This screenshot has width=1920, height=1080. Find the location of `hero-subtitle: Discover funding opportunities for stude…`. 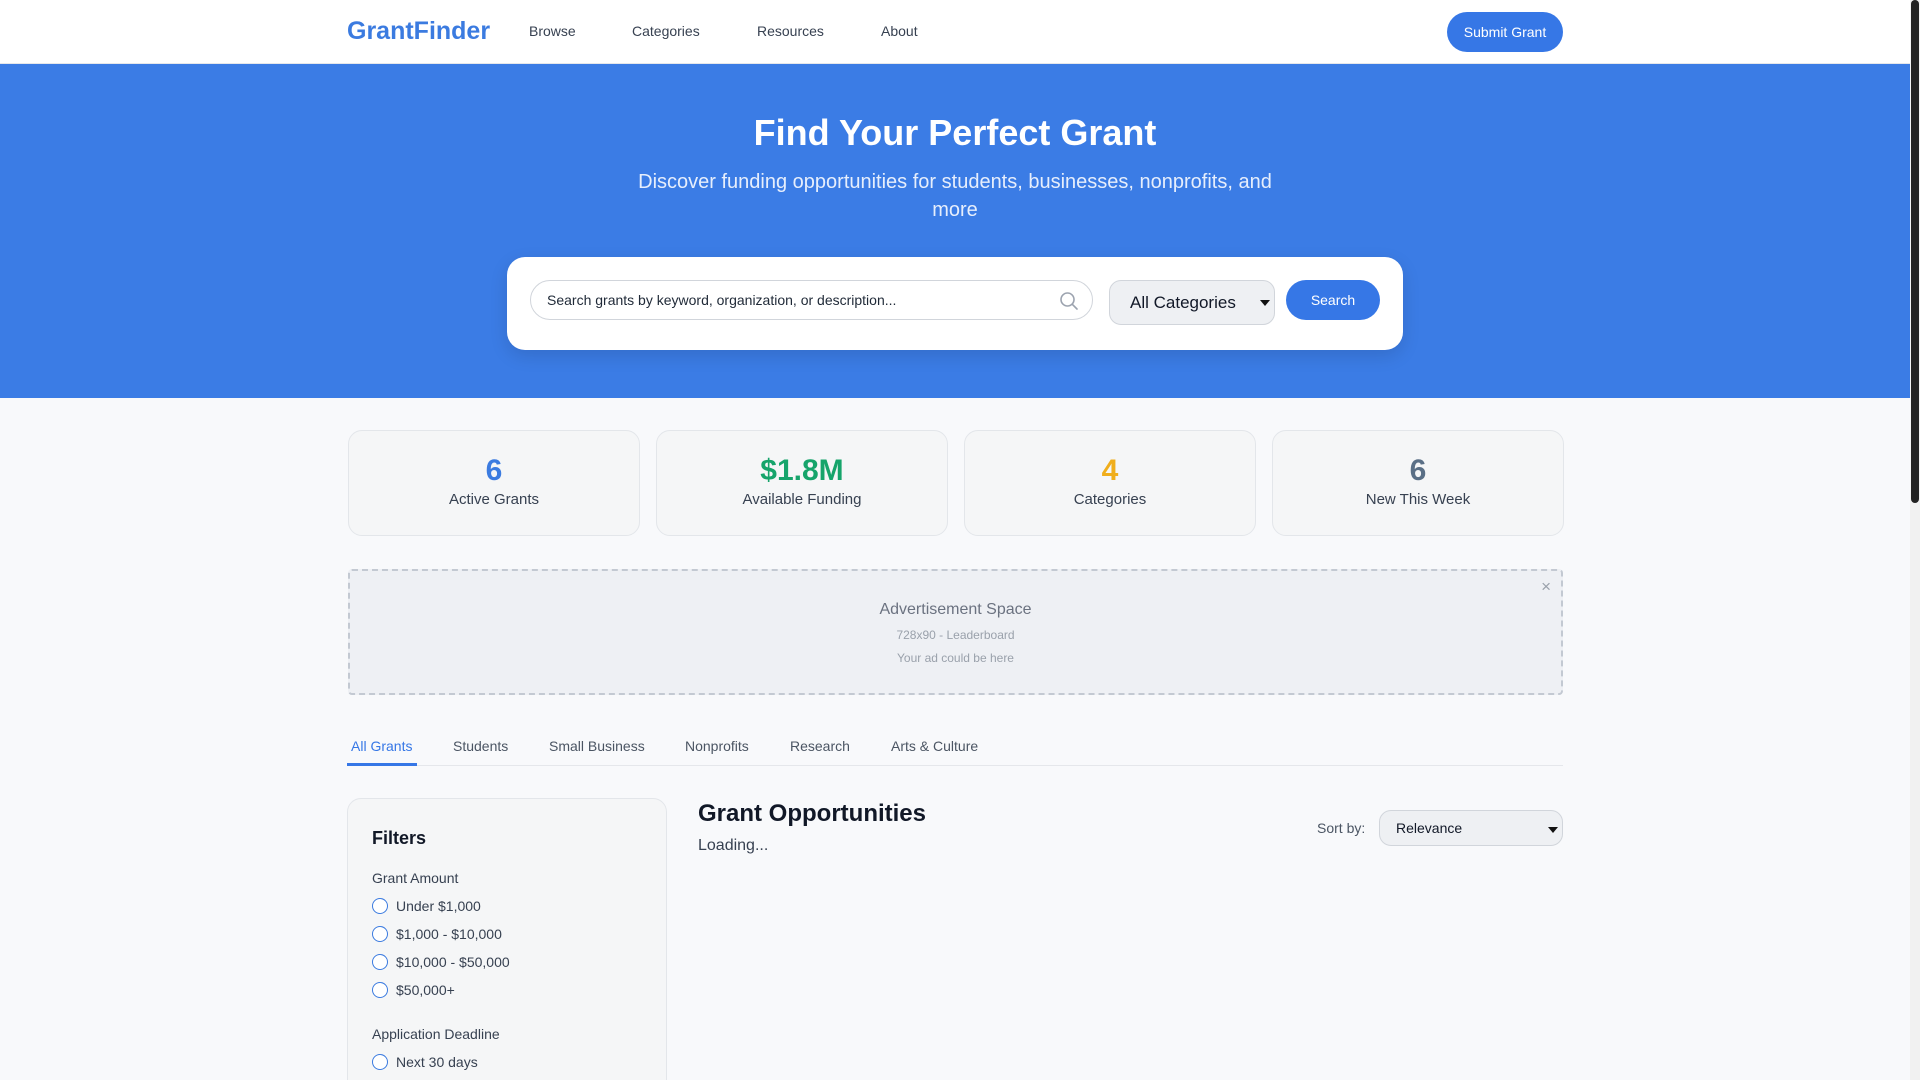

hero-subtitle: Discover funding opportunities for stude… is located at coordinates (955, 196).